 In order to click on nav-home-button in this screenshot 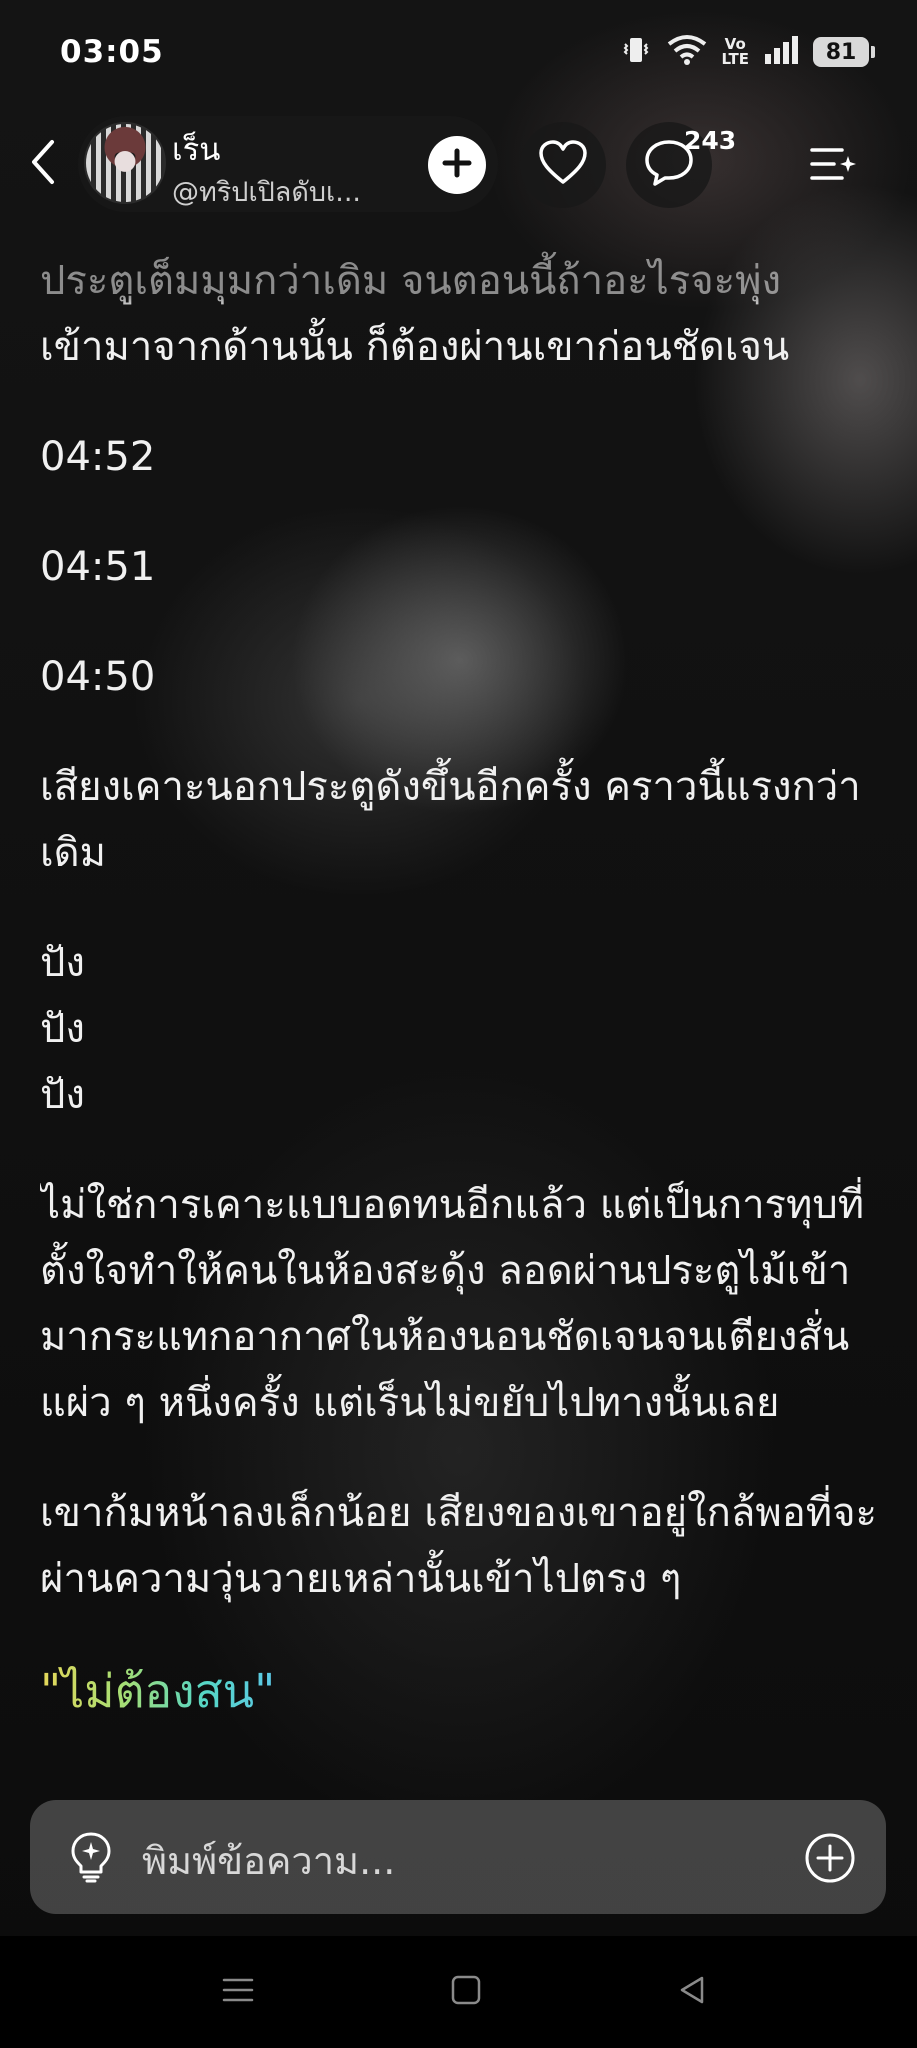, I will do `click(466, 1992)`.